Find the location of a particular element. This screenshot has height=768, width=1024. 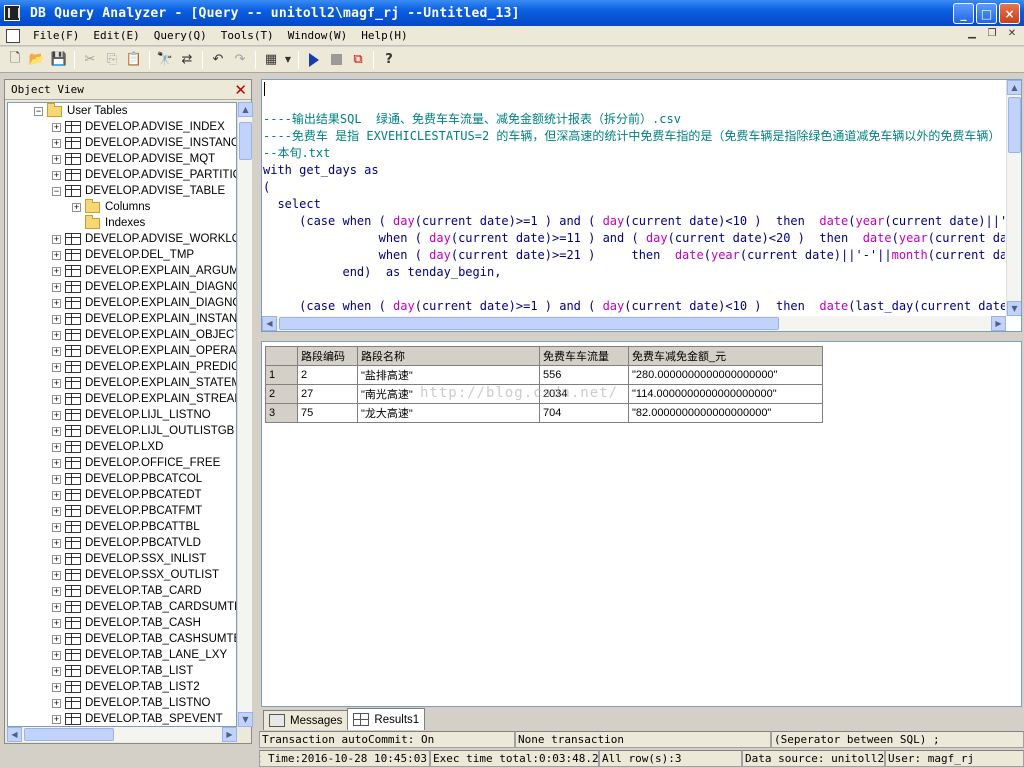

minimize-button: _ is located at coordinates (963, 13).